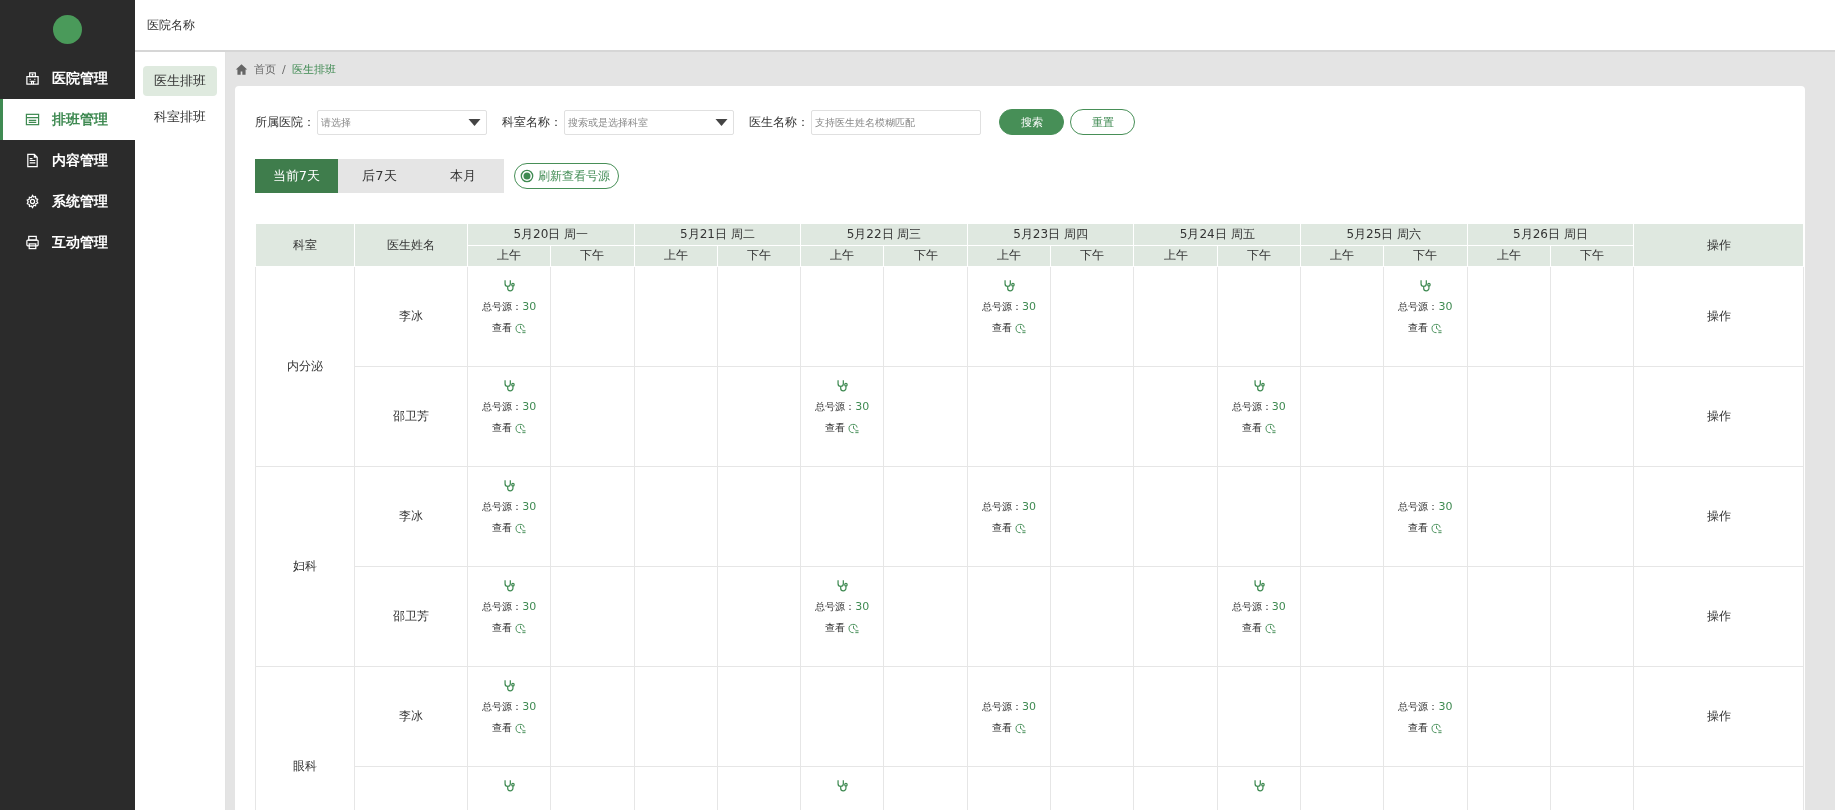 The height and width of the screenshot is (810, 1835). I want to click on search-button: 搜索, so click(1031, 122).